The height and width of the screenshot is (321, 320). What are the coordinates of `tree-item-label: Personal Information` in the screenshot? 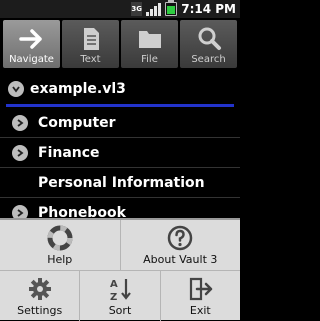 It's located at (121, 182).